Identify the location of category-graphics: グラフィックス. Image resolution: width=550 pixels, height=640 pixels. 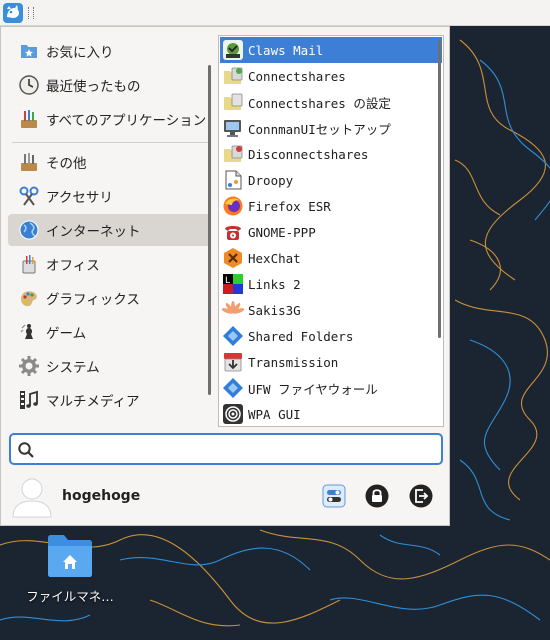
(109, 298).